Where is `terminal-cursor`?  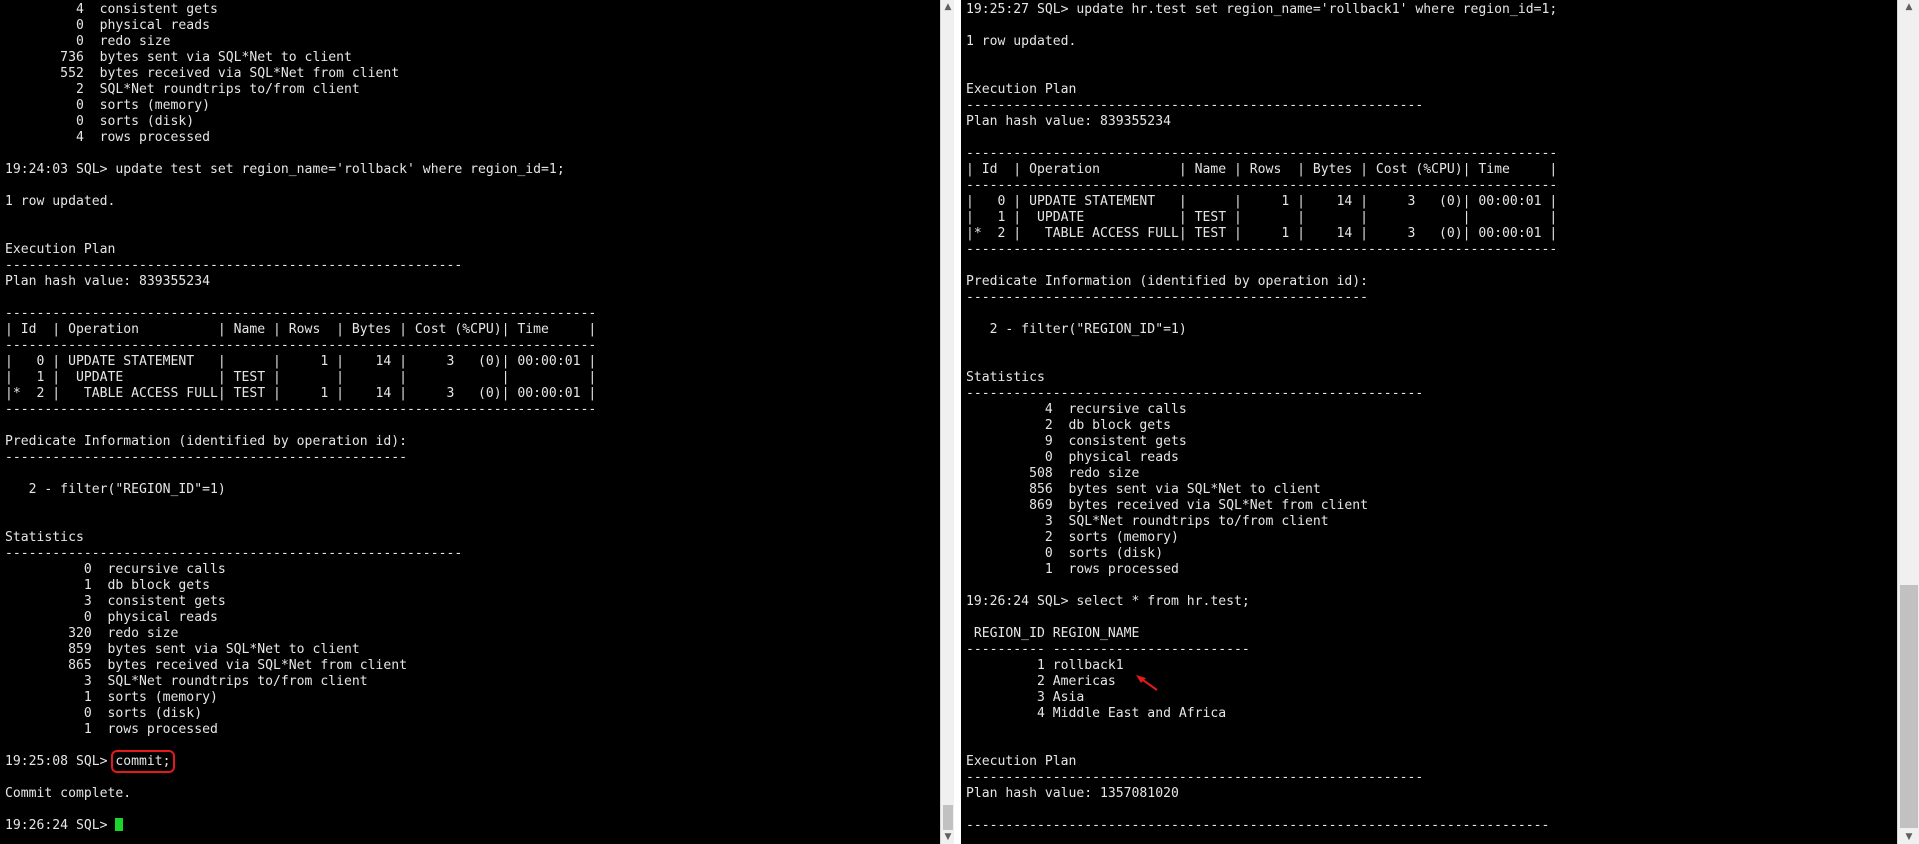 terminal-cursor is located at coordinates (119, 824).